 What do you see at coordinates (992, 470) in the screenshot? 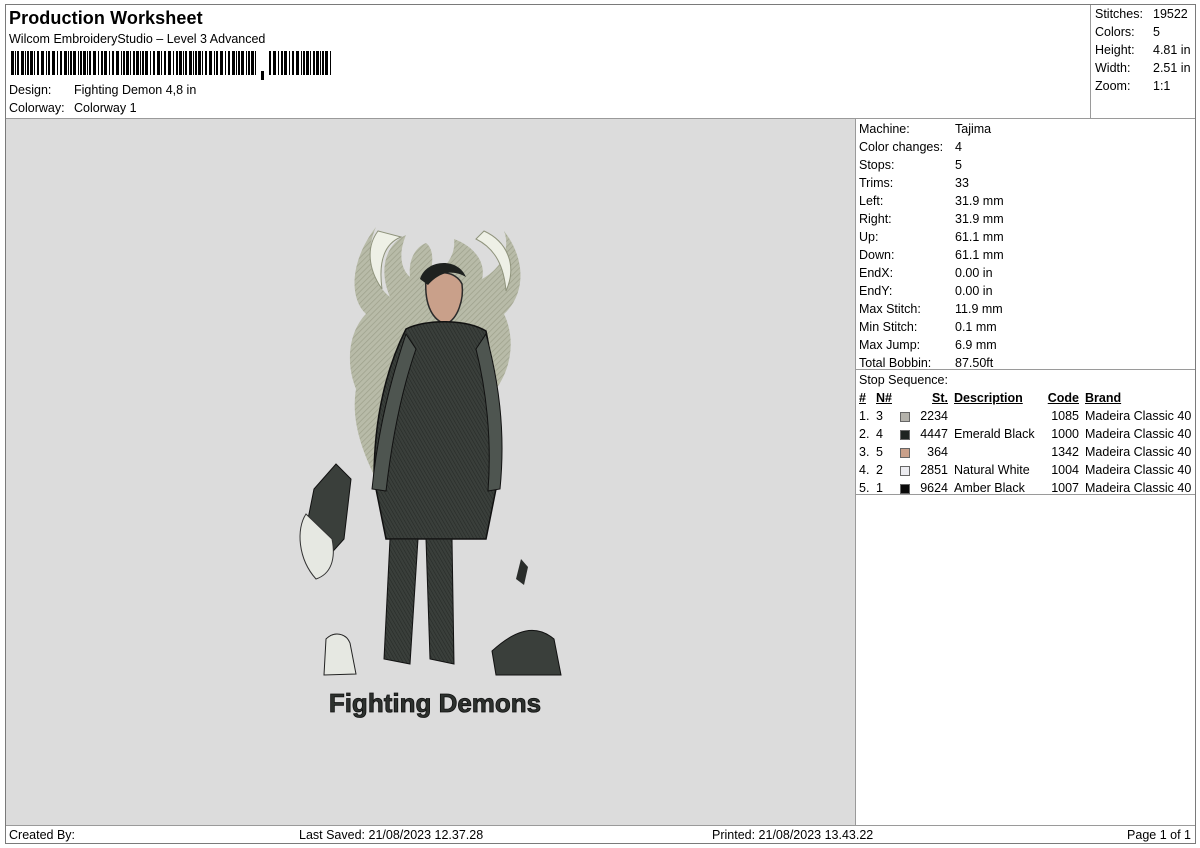
I see `stop-cell-description: Natural White` at bounding box center [992, 470].